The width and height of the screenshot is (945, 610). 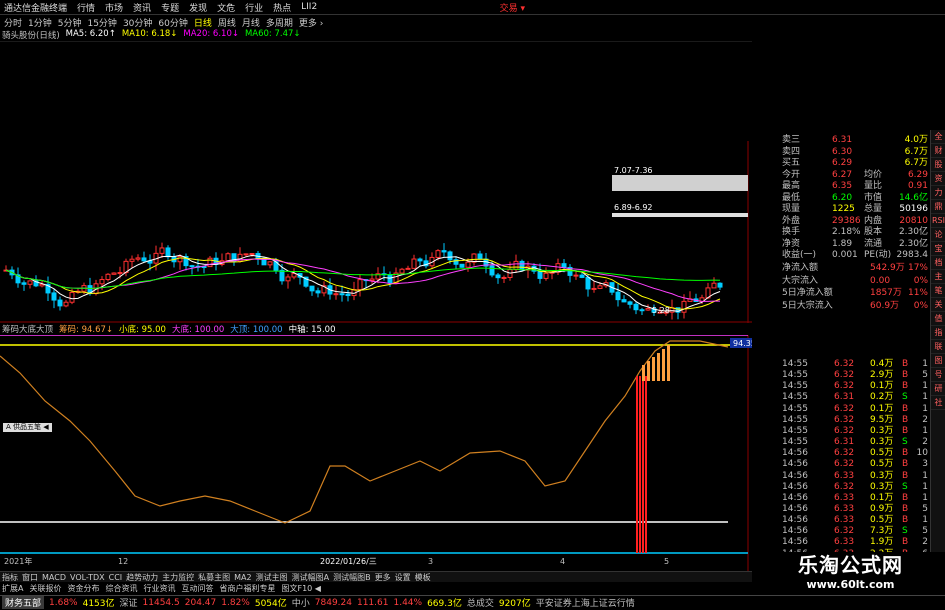 I want to click on period-tab: 15分钟, so click(x=101, y=22).